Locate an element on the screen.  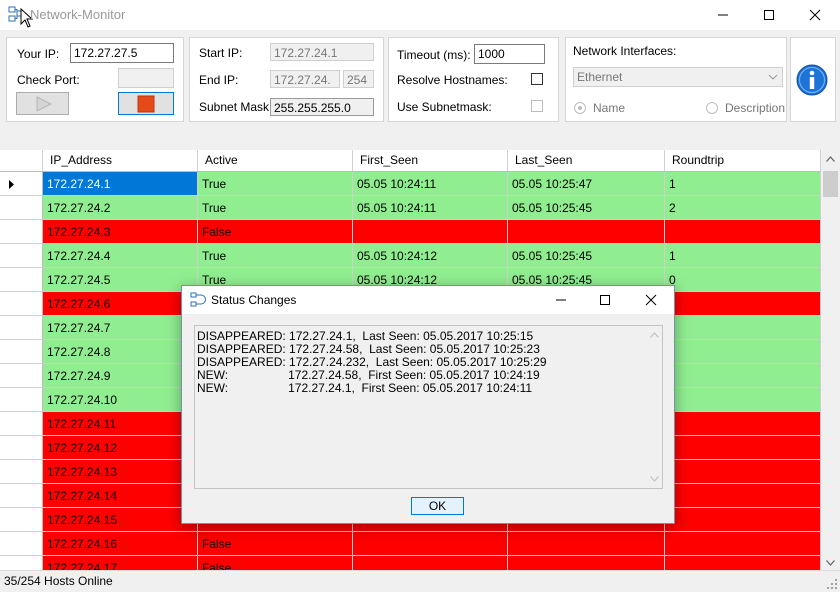
cell-roundtrip: 0 is located at coordinates (743, 280).